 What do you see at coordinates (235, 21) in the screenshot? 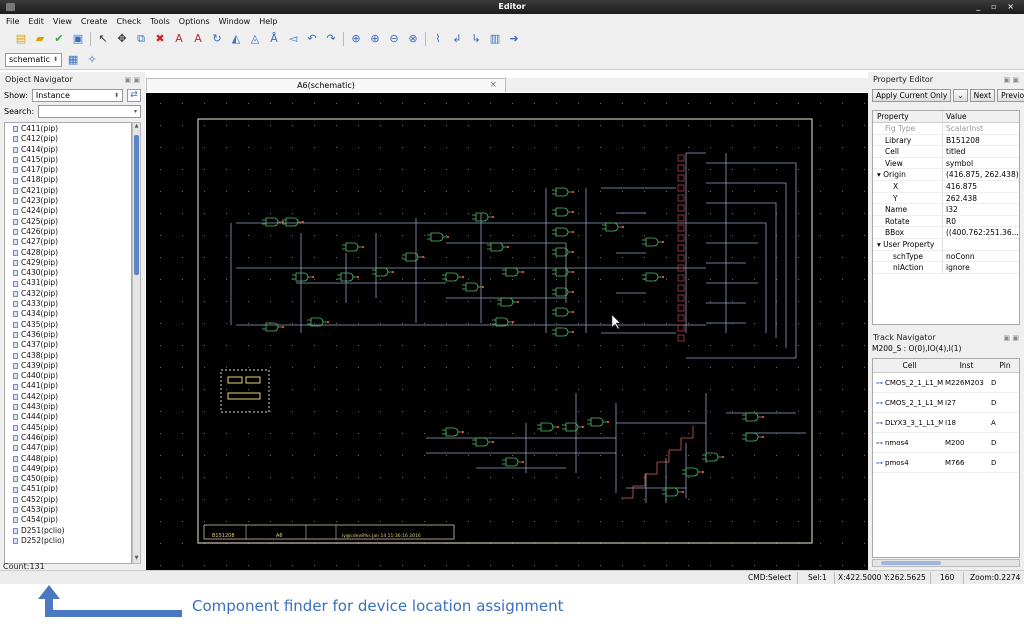
I see `menu-window: Window` at bounding box center [235, 21].